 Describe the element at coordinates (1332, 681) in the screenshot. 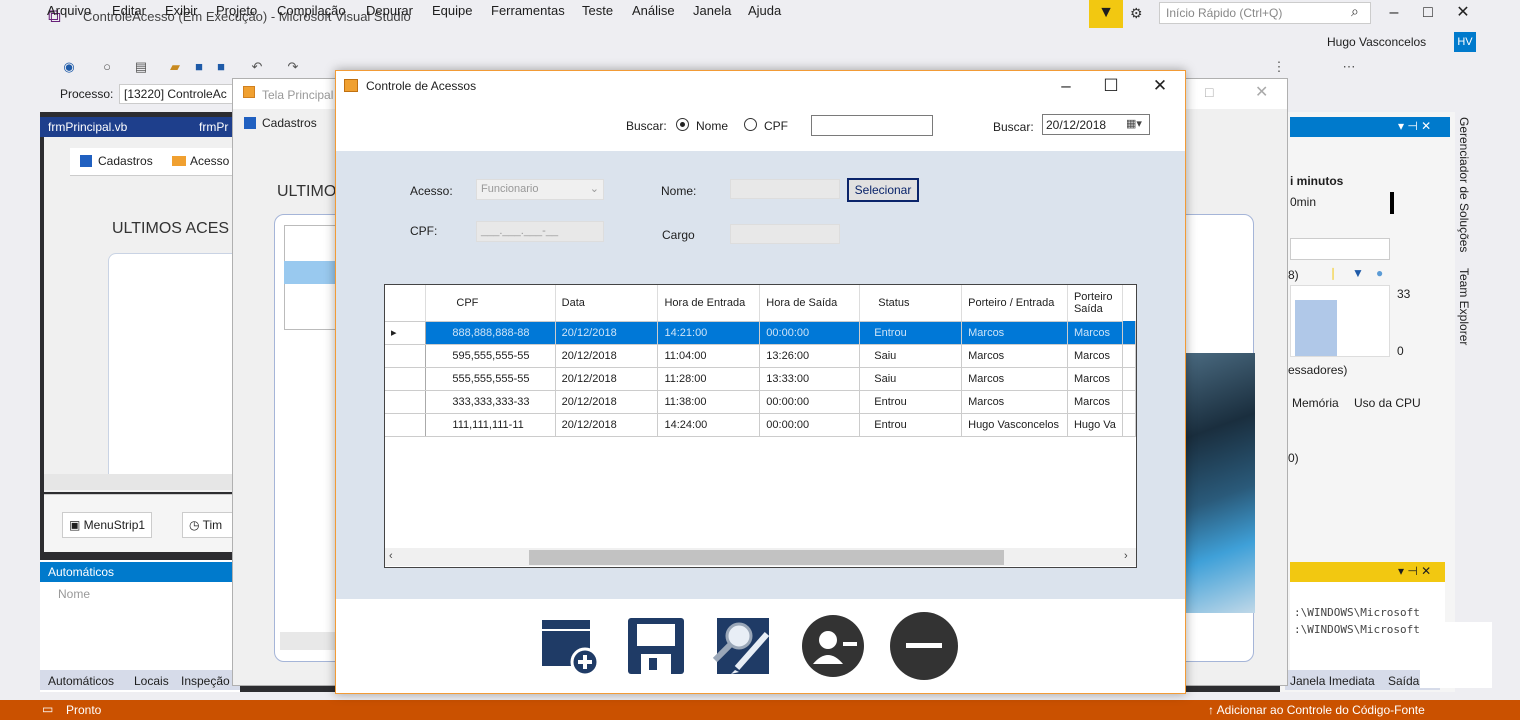

I see `tab-janela-imediata: Janela Imediata` at that location.